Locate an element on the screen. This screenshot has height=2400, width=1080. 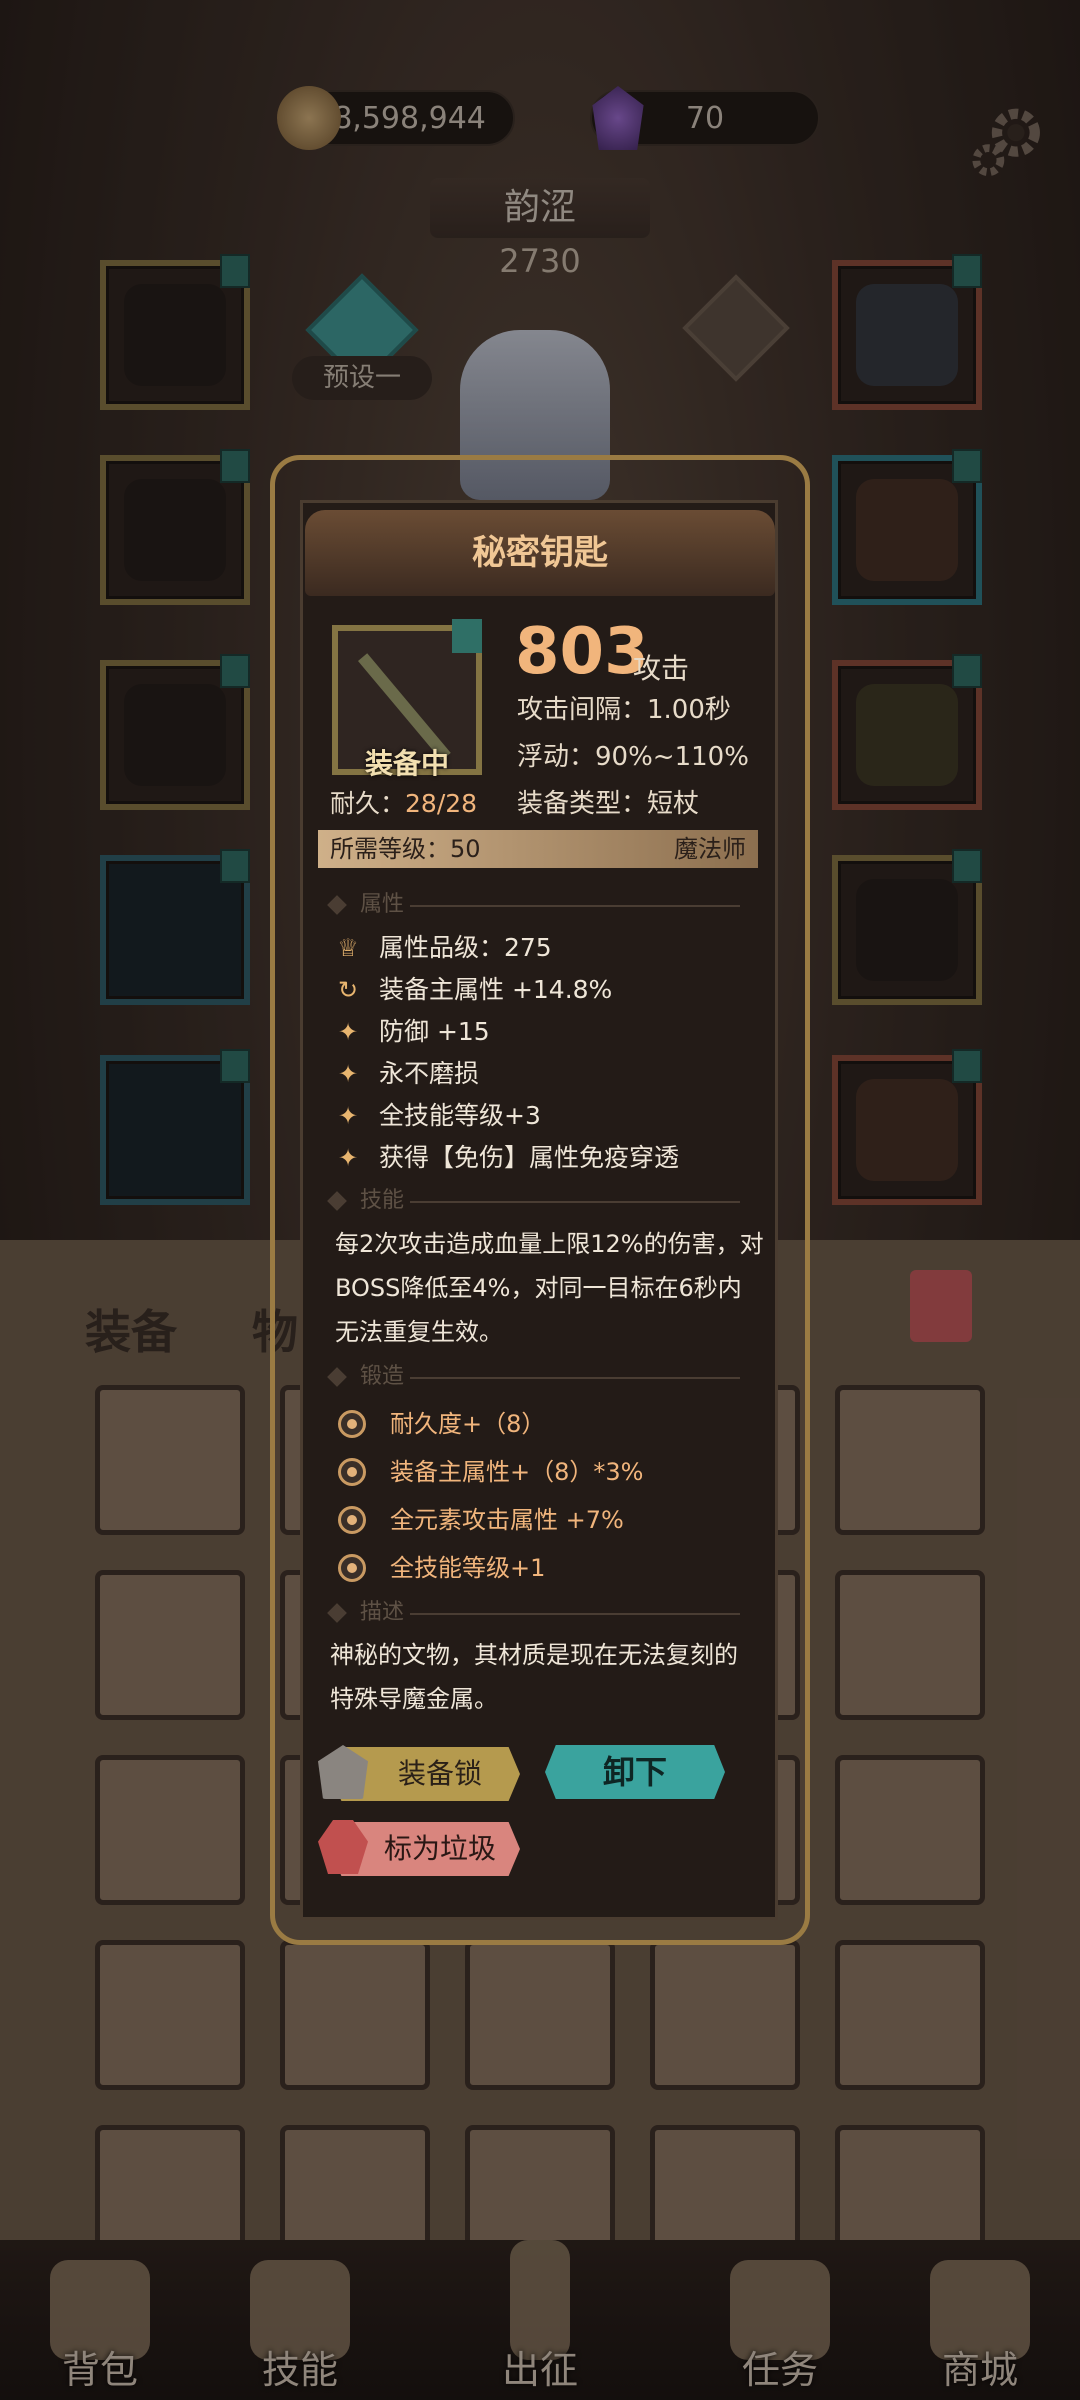
float-range: 浮动：90%~110% is located at coordinates (633, 757).